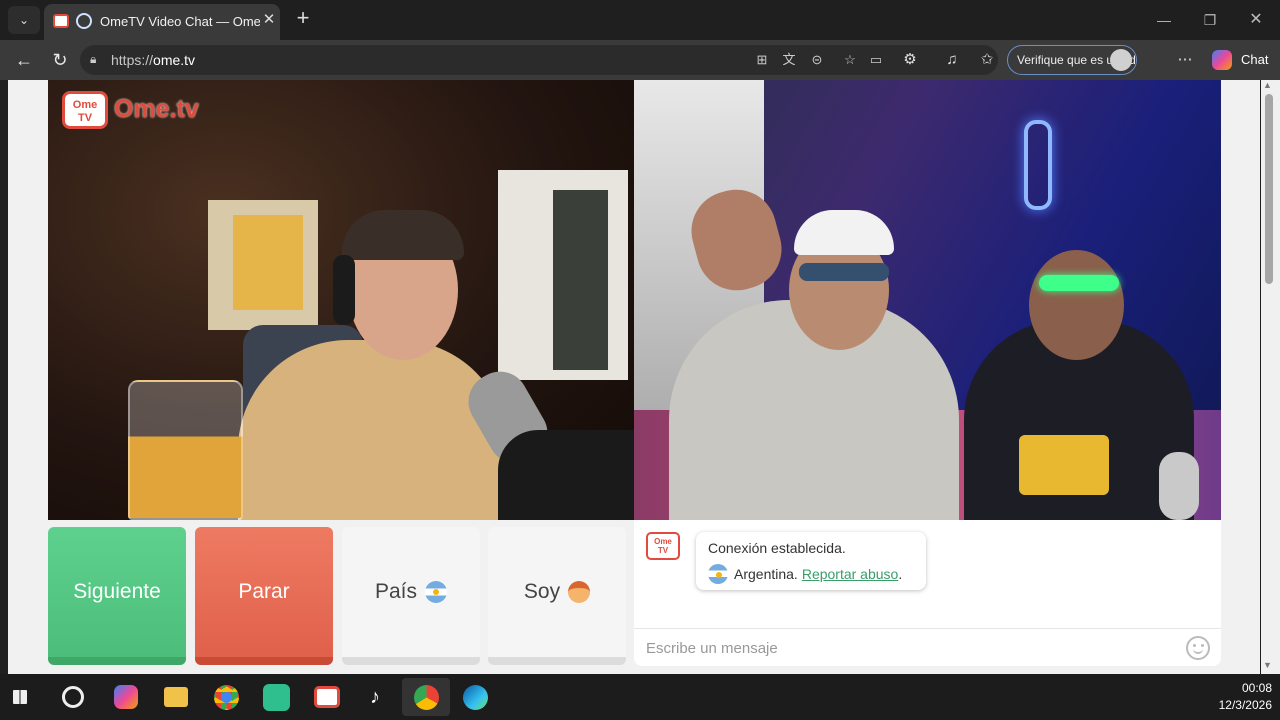 The image size is (1280, 720). What do you see at coordinates (24, 20) in the screenshot?
I see `tab-list-button: ⌄` at bounding box center [24, 20].